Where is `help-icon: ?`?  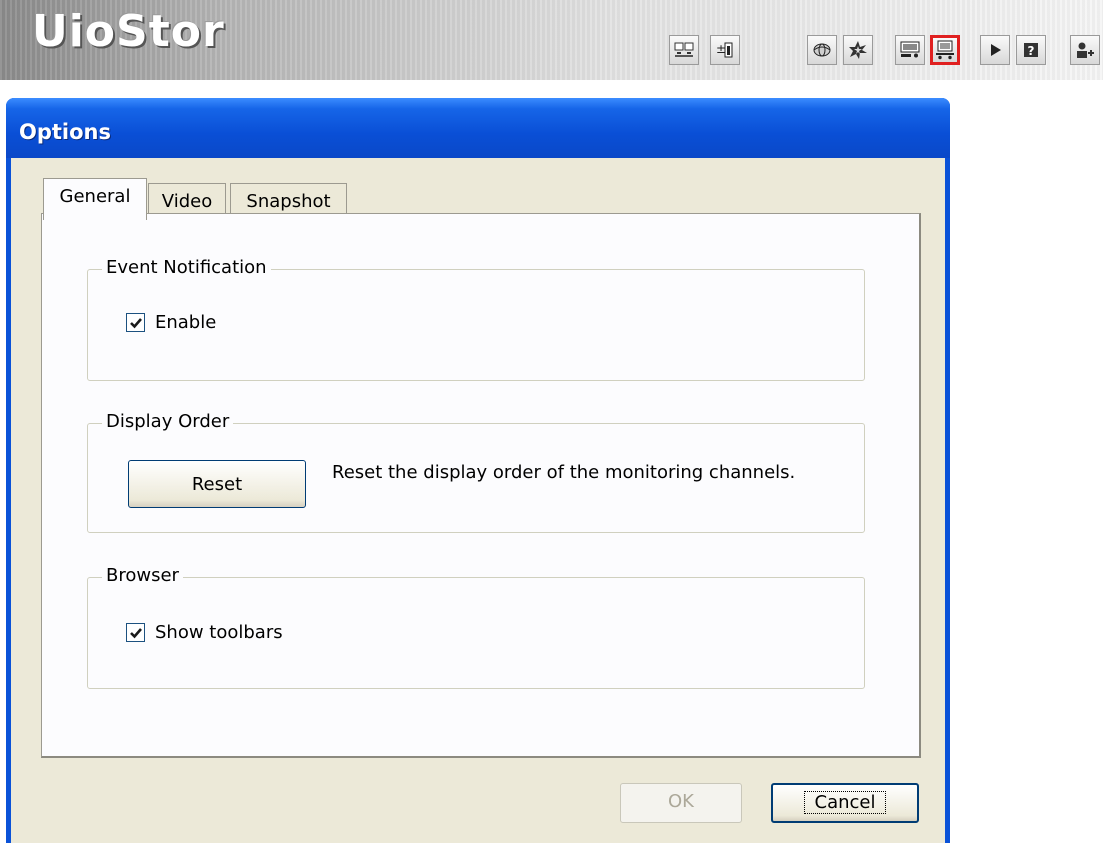
help-icon: ? is located at coordinates (1031, 50).